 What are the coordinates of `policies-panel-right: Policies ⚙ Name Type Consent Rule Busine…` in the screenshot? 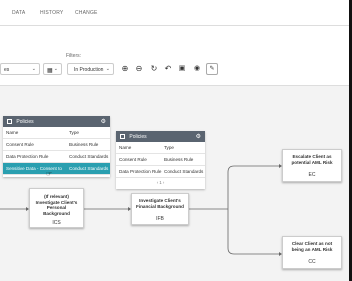 It's located at (160, 160).